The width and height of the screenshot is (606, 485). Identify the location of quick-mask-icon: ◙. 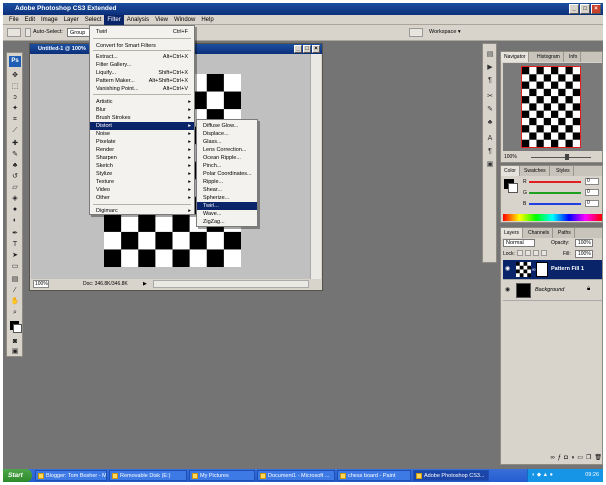
(15, 341).